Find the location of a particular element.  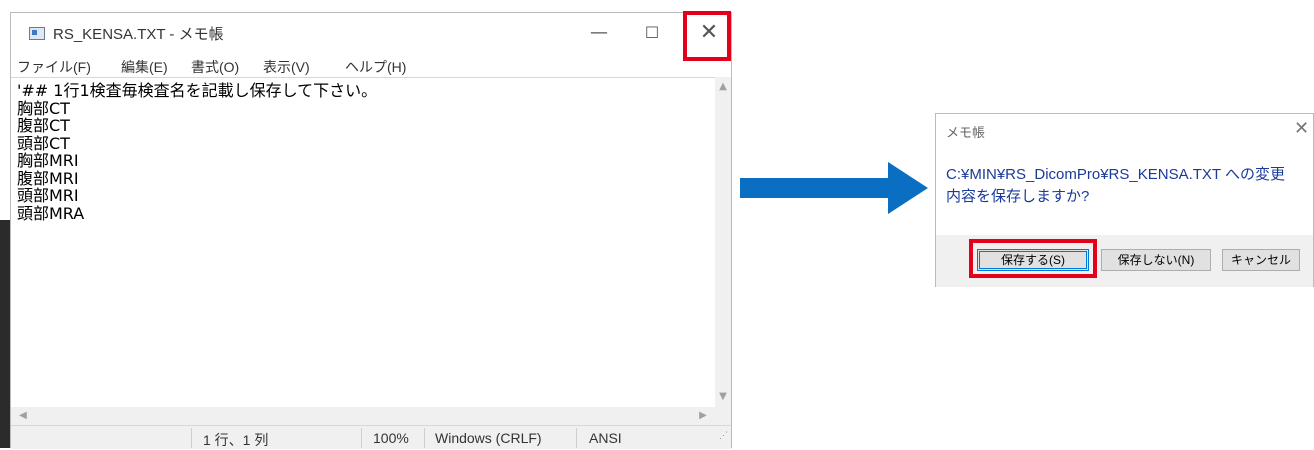

scroll-right-icon: ▶ is located at coordinates (703, 416).